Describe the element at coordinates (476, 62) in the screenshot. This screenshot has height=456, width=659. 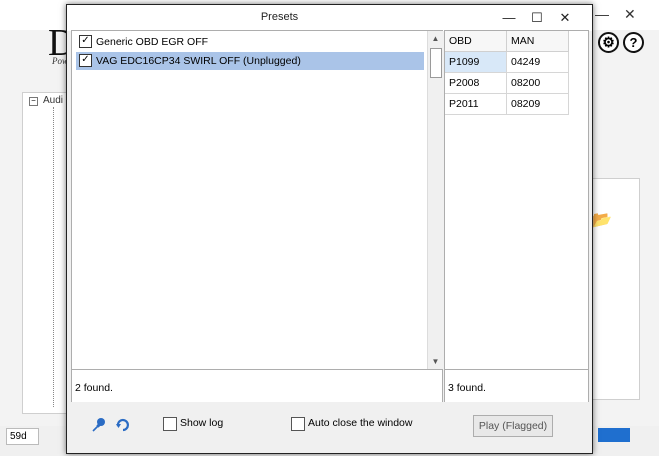
I see `table-cell: P1099` at that location.